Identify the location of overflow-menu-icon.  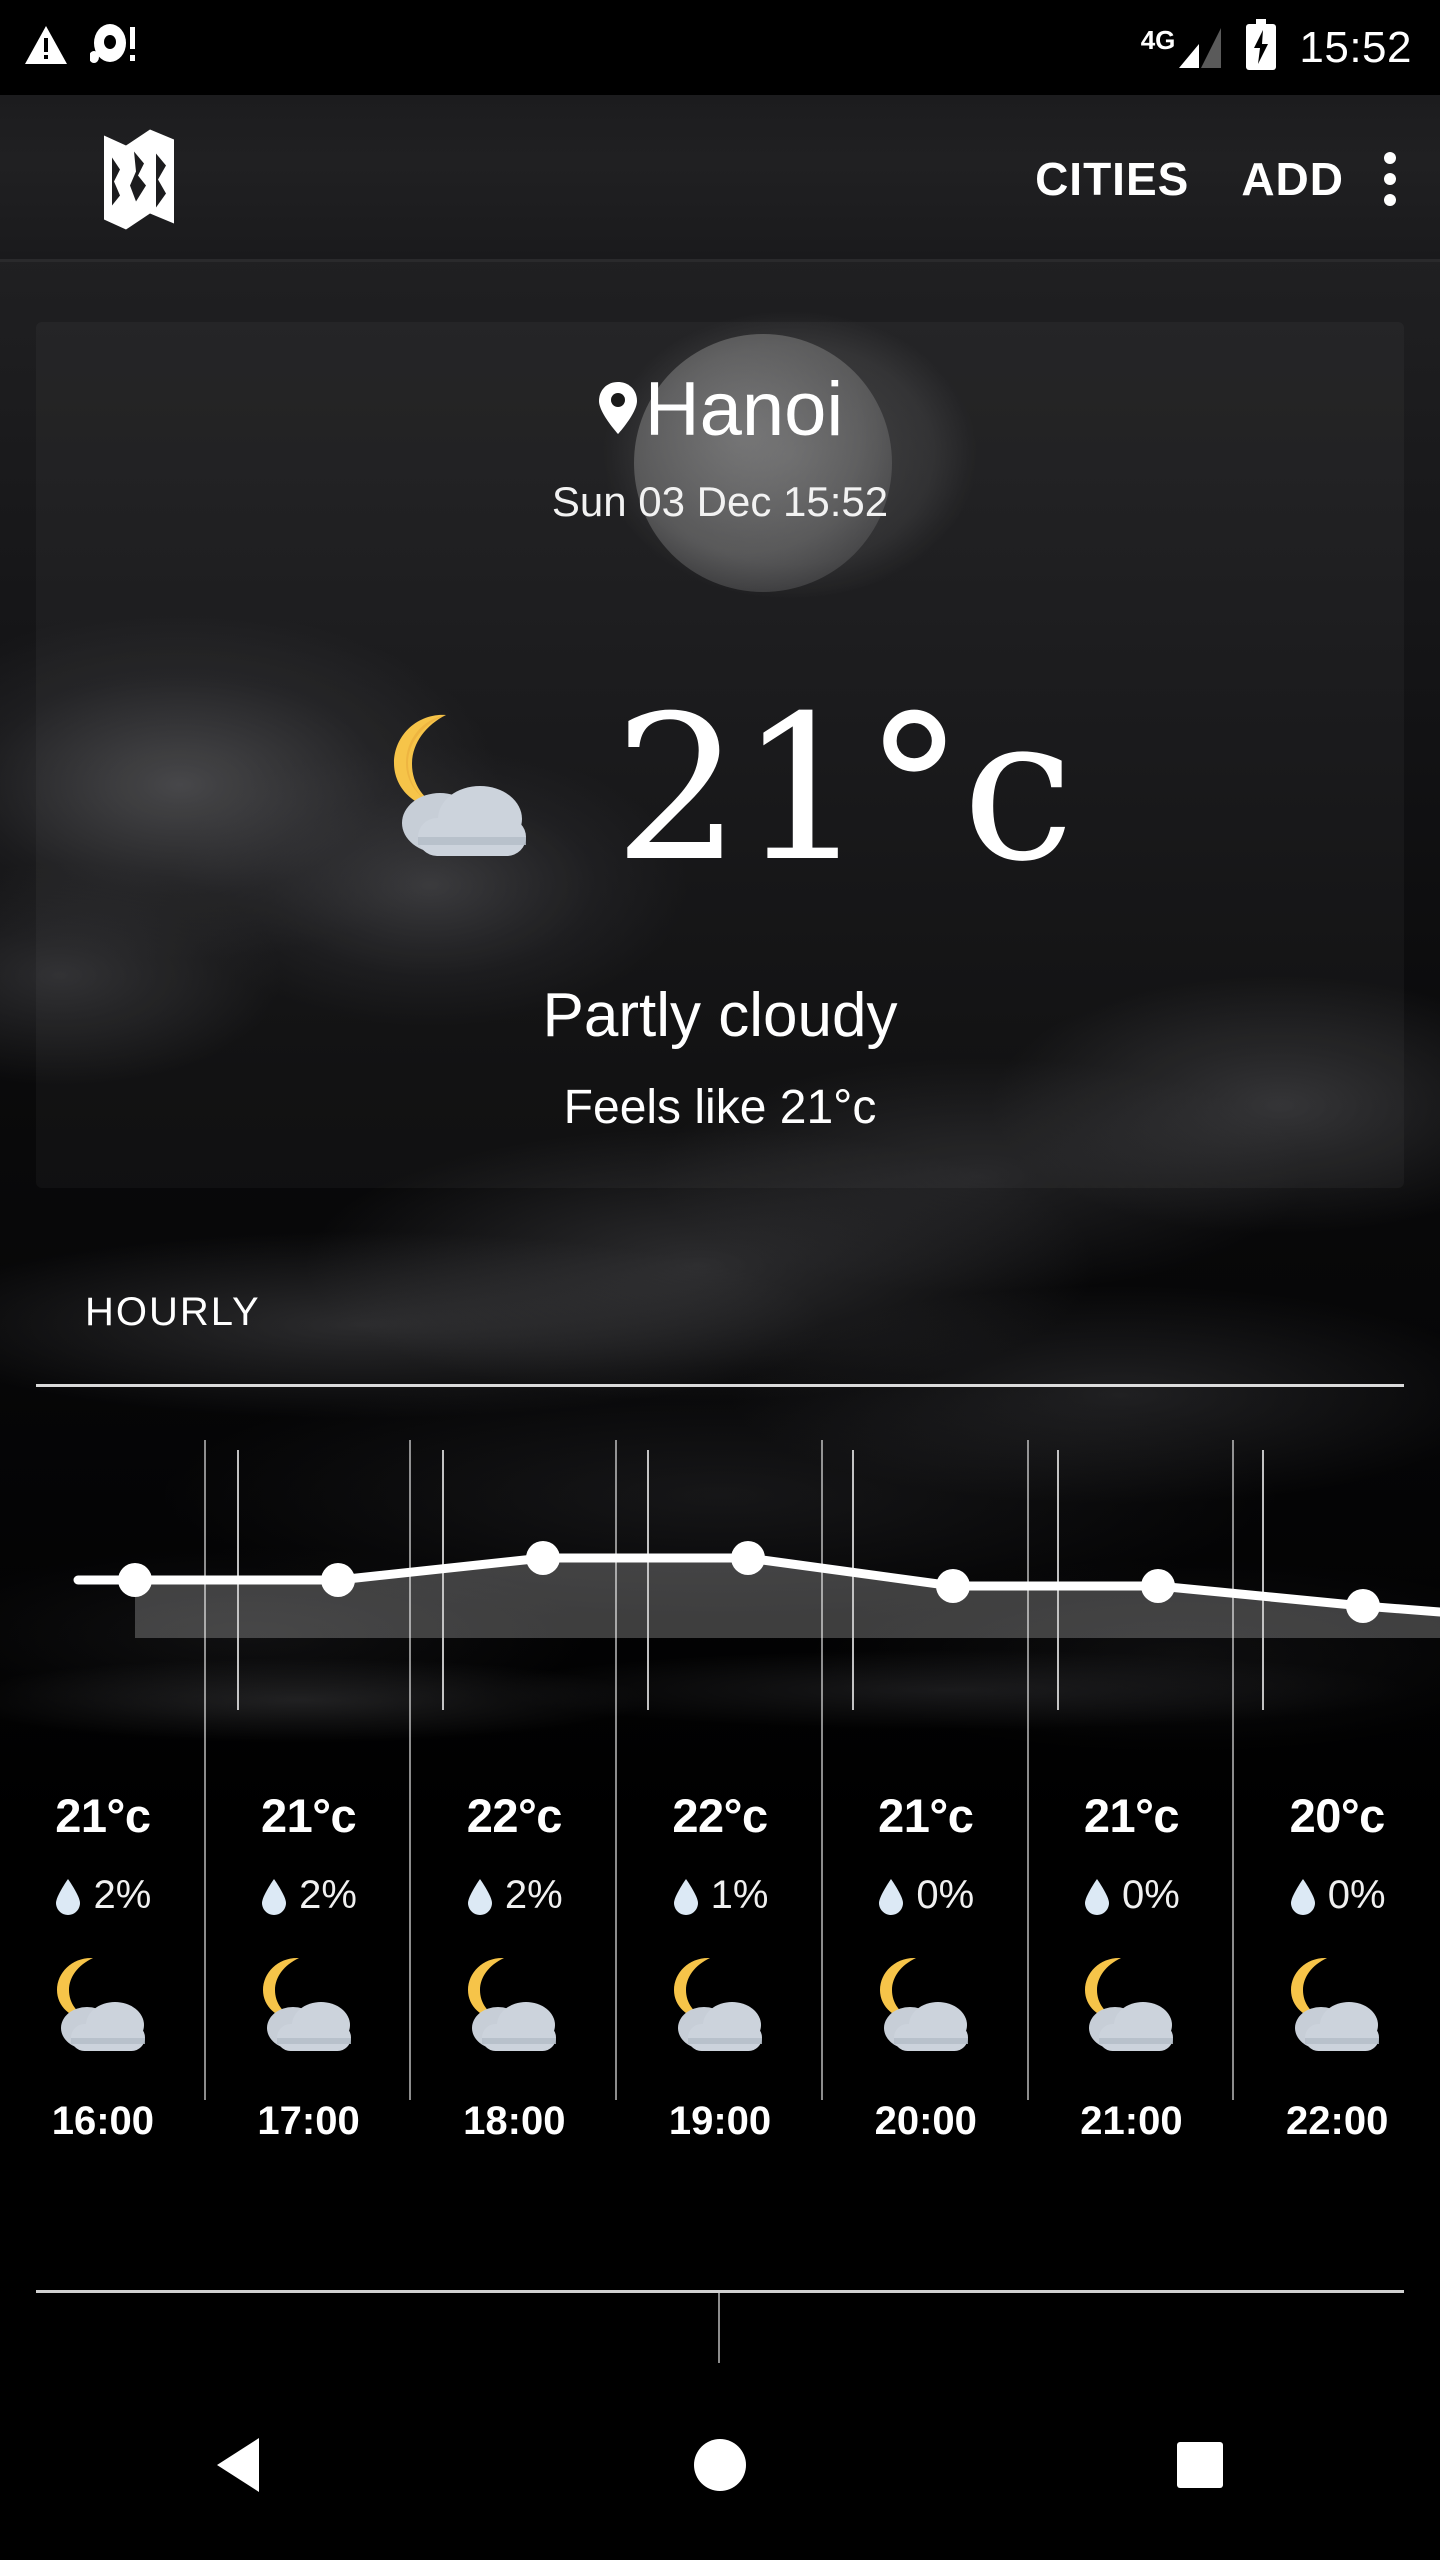
(1395, 179).